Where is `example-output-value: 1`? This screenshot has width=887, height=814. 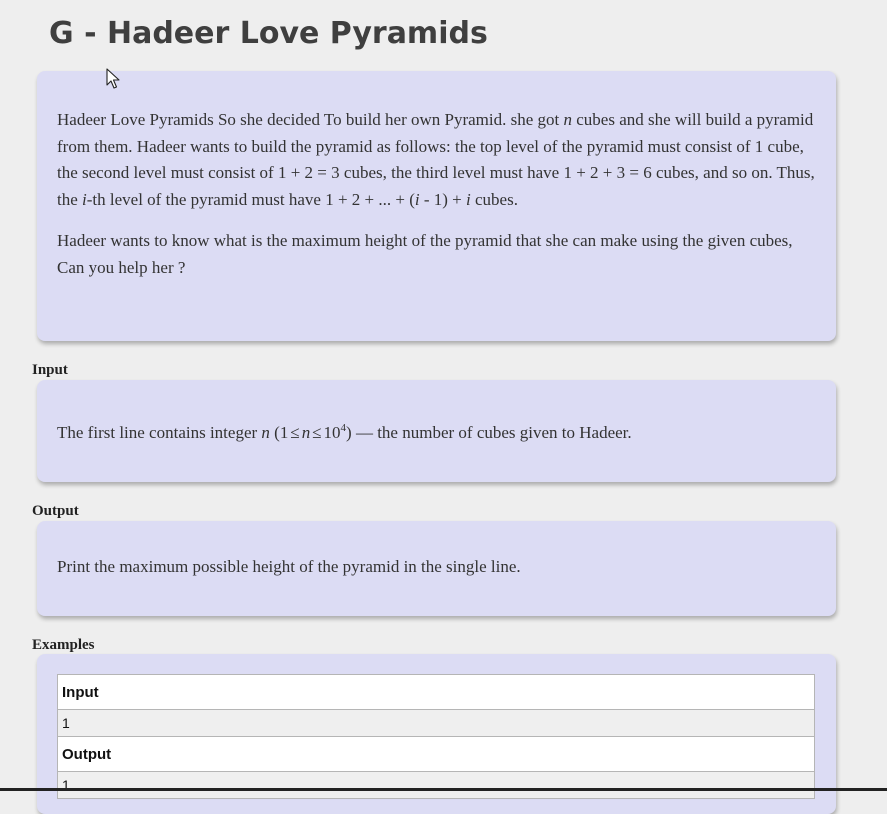
example-output-value: 1 is located at coordinates (436, 785).